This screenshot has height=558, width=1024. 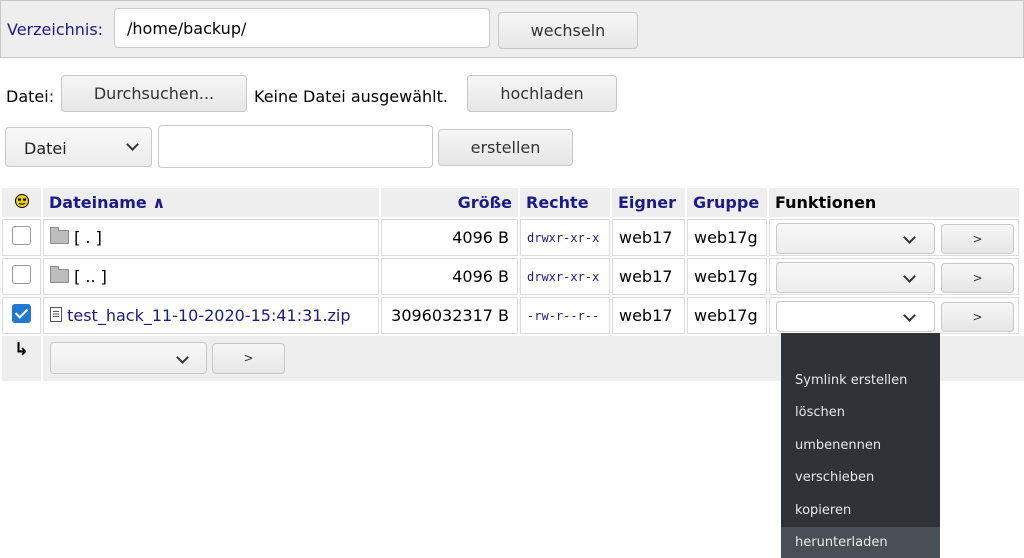 What do you see at coordinates (449, 202) in the screenshot?
I see `column-size-header: Größe` at bounding box center [449, 202].